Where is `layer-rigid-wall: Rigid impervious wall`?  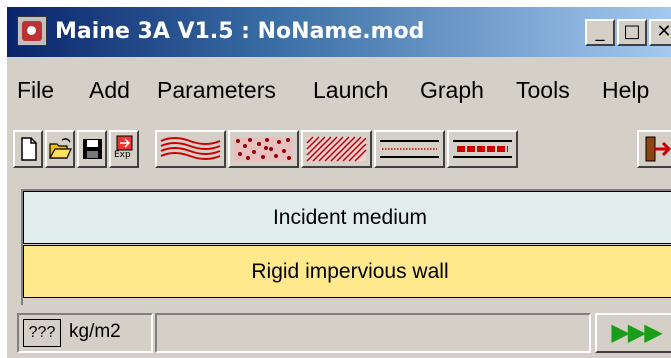 layer-rigid-wall: Rigid impervious wall is located at coordinates (347, 271).